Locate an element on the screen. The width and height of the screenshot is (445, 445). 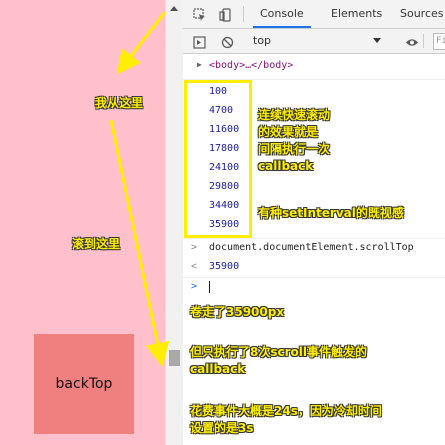
annotation-time-taken: 花费事件大概是24s，因为冷却时间 设置的是3s is located at coordinates (286, 420).